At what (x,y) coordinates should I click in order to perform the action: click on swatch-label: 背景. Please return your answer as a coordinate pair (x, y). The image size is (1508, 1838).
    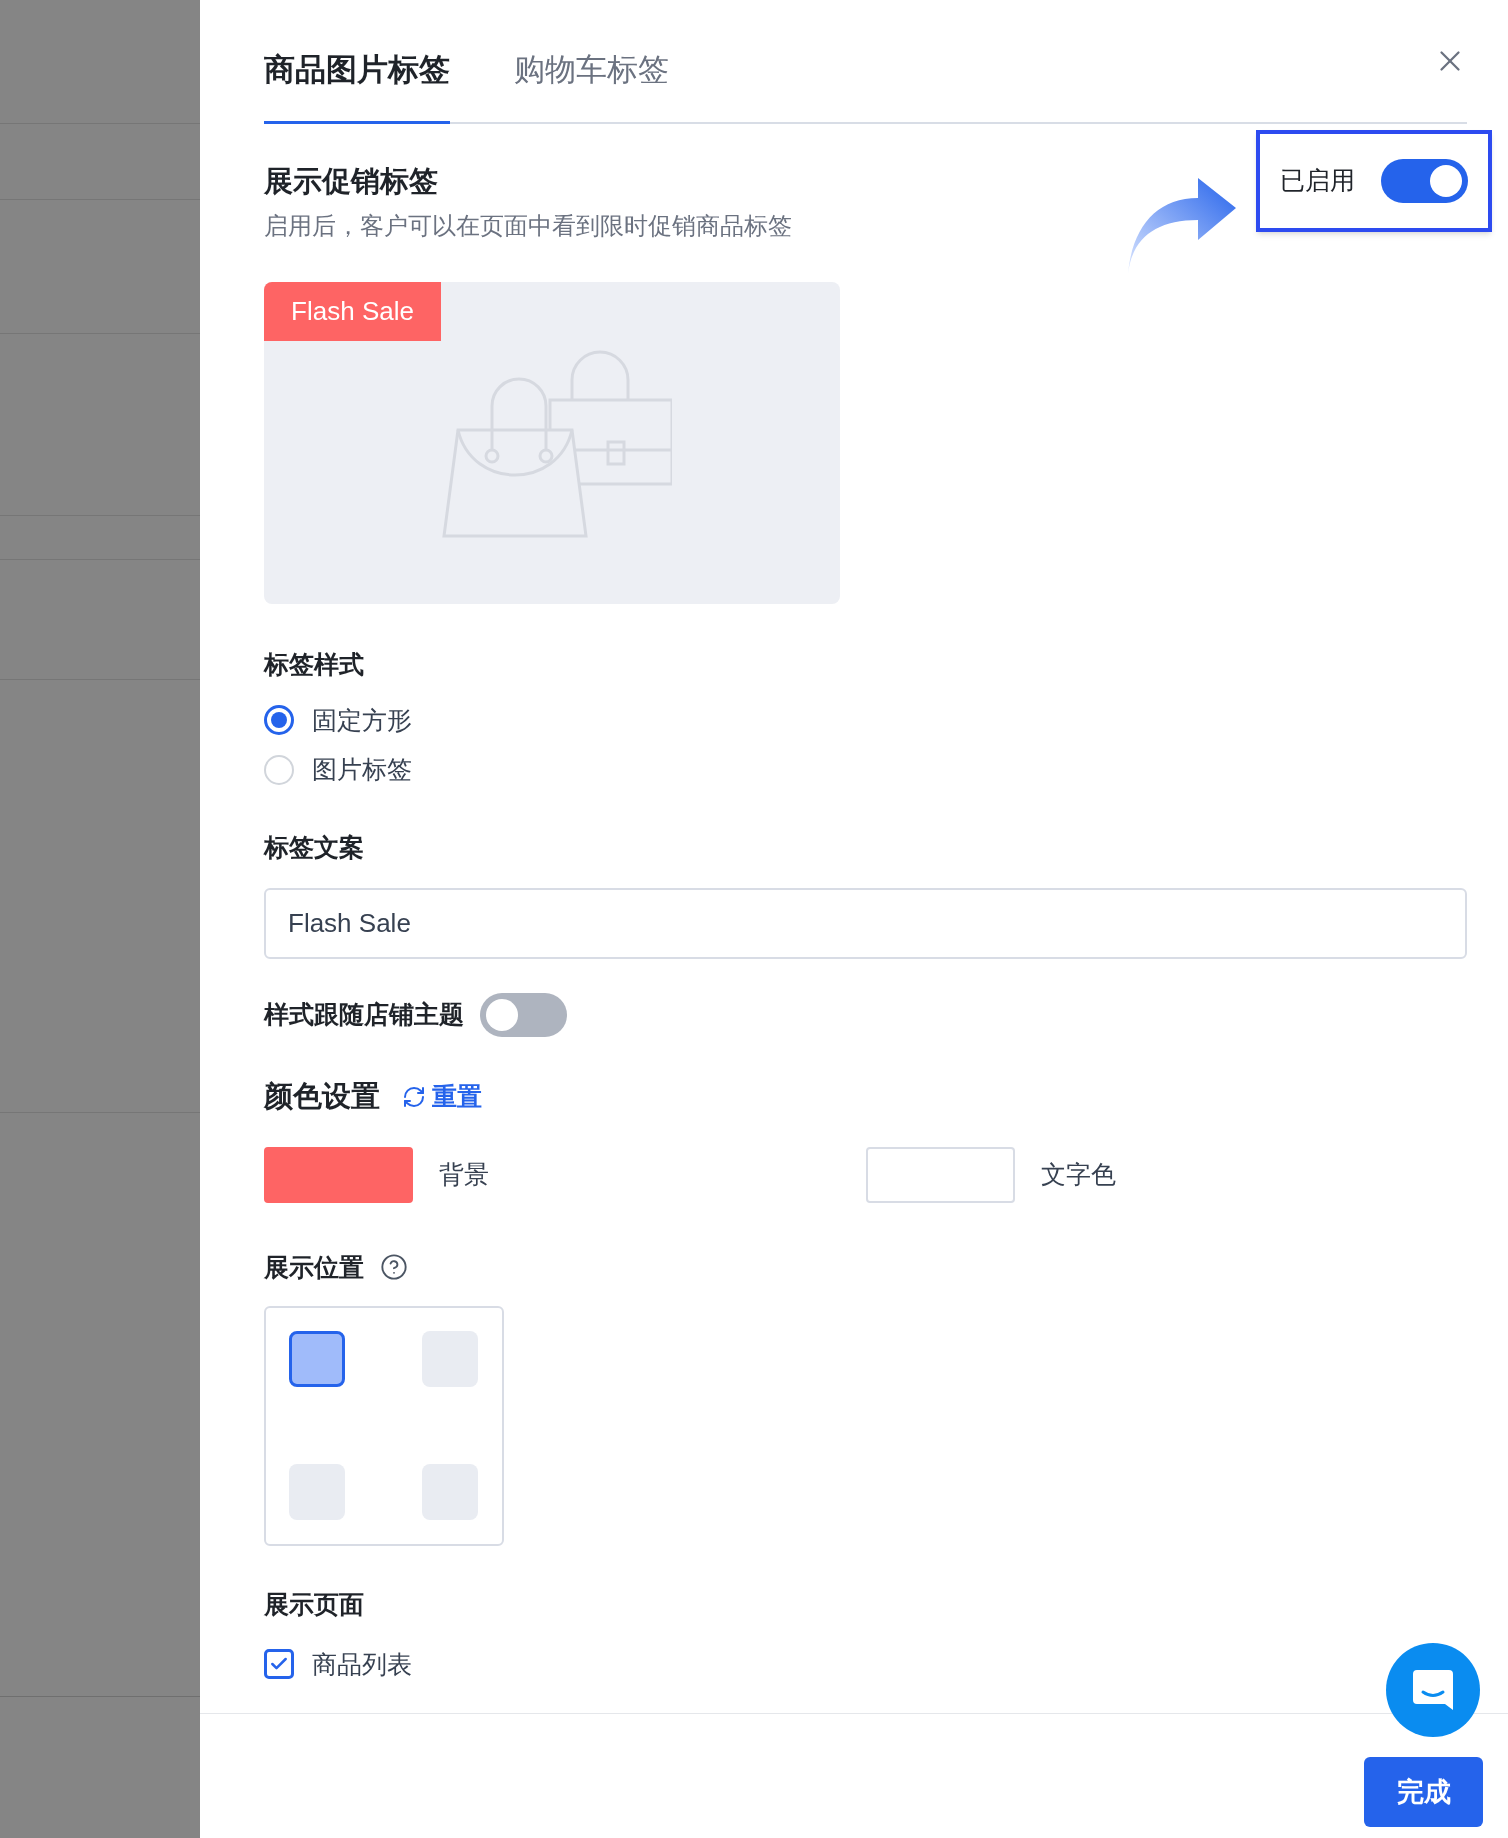
    Looking at the image, I should click on (464, 1174).